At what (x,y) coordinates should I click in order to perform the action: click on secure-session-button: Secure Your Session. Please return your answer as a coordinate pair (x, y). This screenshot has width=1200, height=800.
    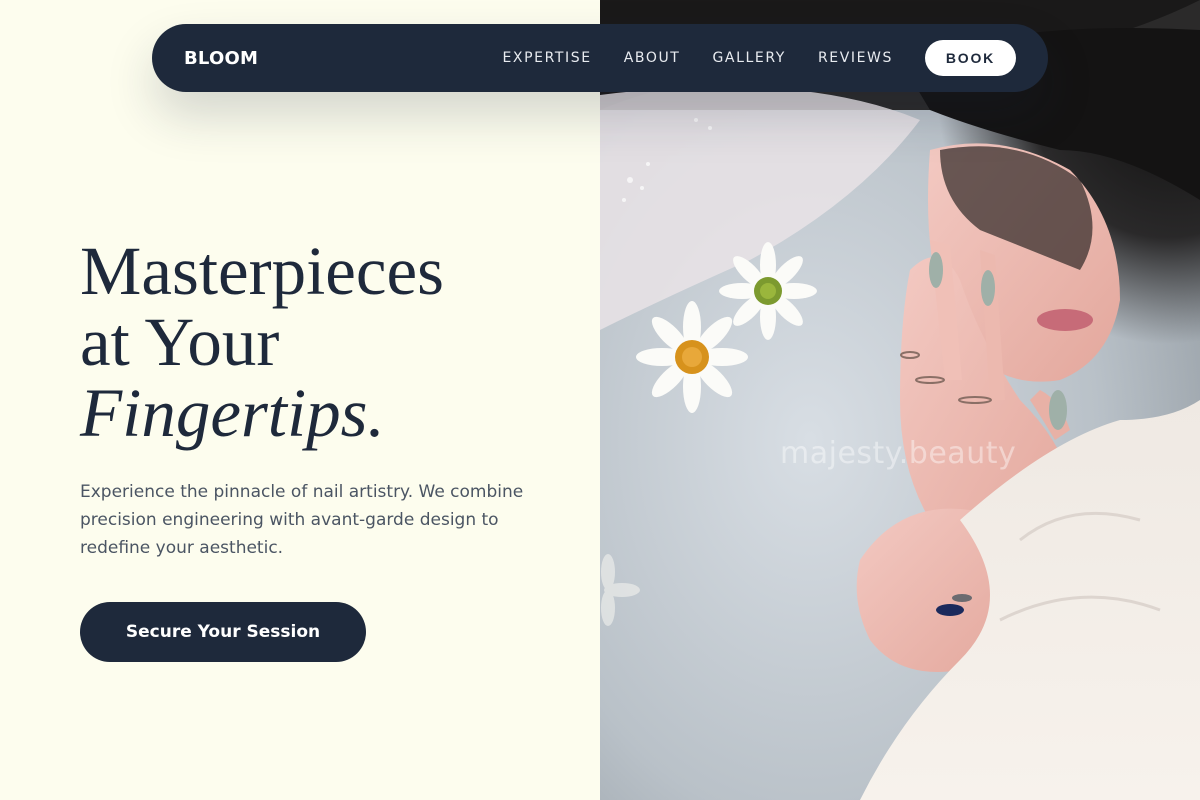
    Looking at the image, I should click on (223, 632).